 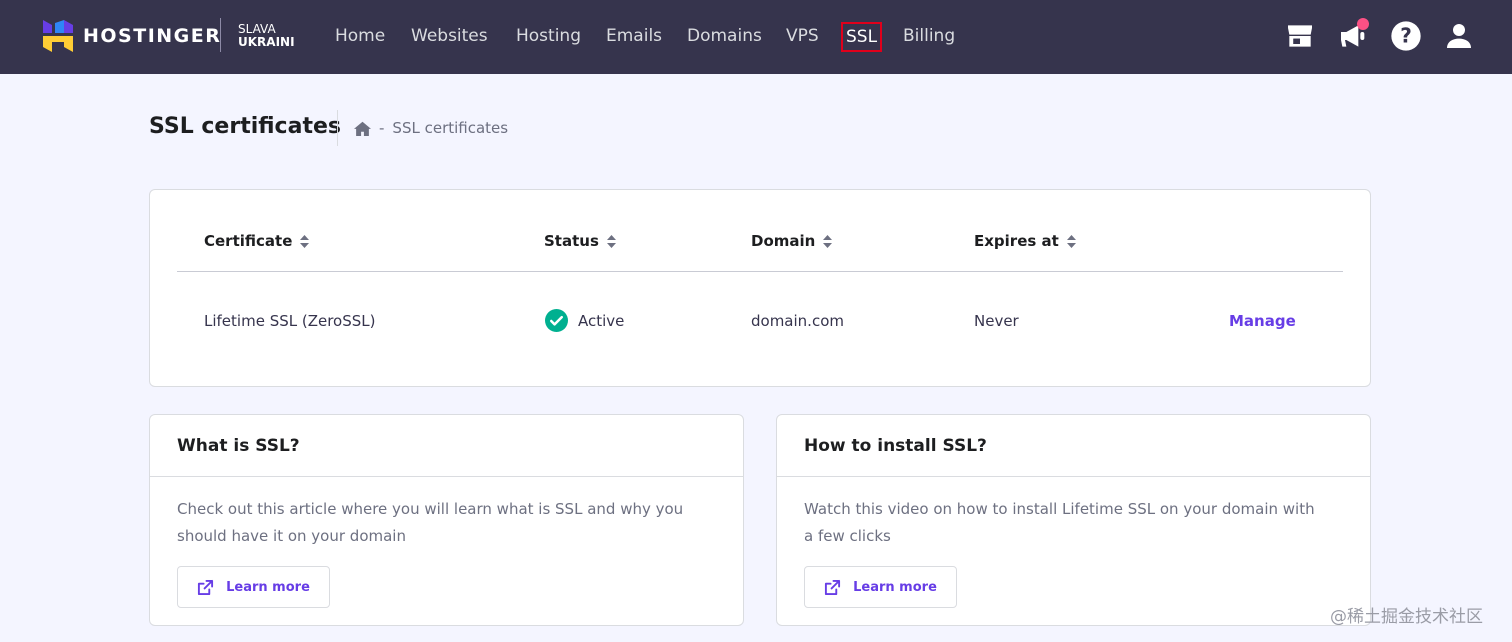 What do you see at coordinates (895, 446) in the screenshot?
I see `card-title: How to install SSL?` at bounding box center [895, 446].